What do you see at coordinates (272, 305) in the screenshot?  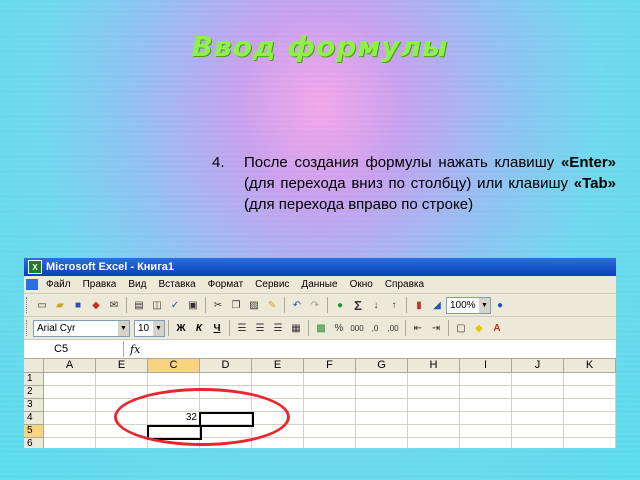 I see `format-painter-icon: ✎` at bounding box center [272, 305].